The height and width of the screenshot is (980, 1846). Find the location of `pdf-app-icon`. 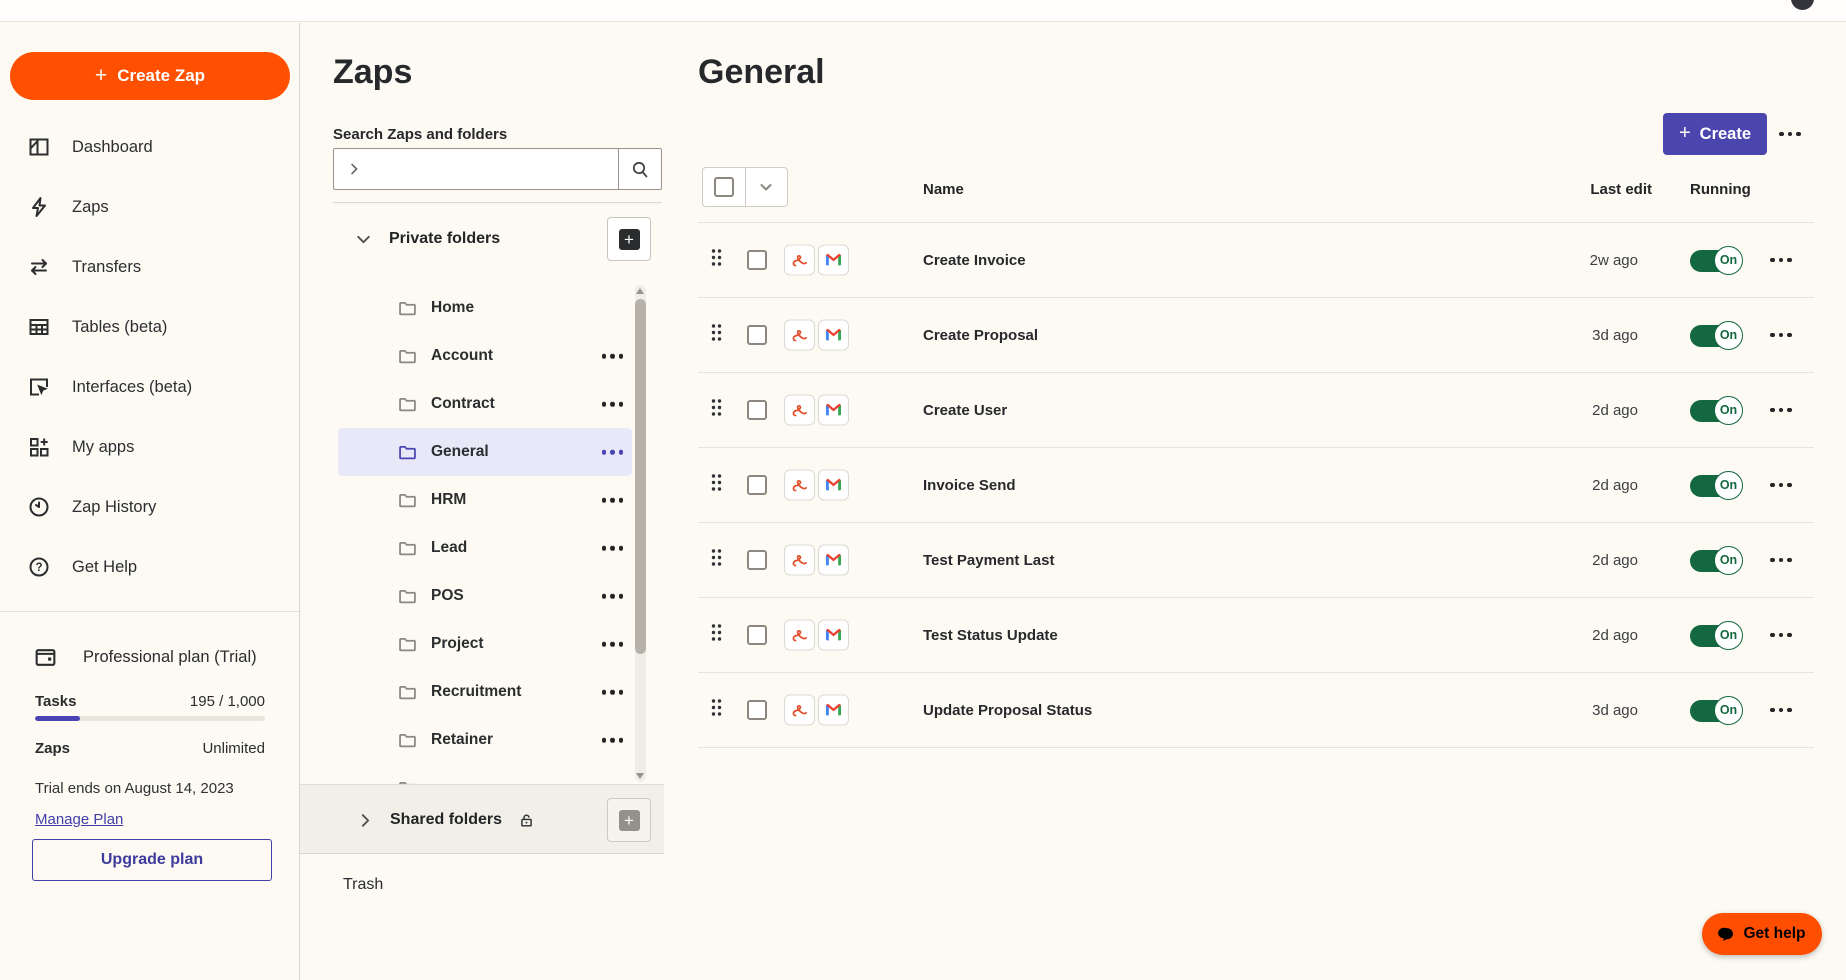

pdf-app-icon is located at coordinates (799, 335).